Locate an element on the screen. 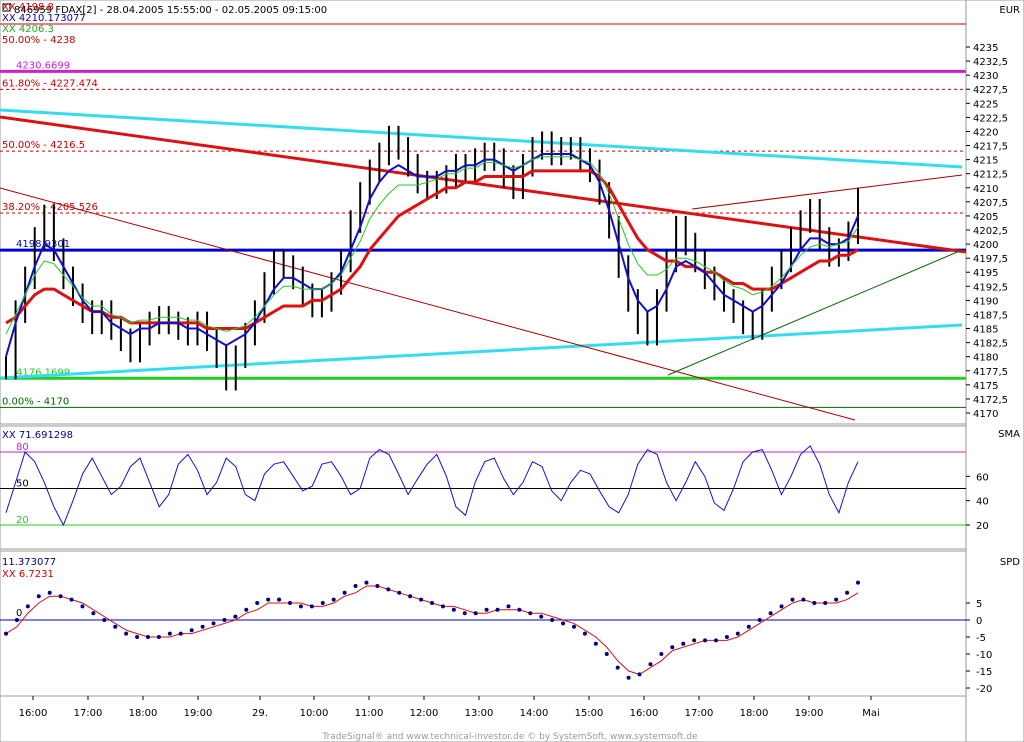 Image resolution: width=1024 pixels, height=742 pixels. x-tick-label: 10:00 is located at coordinates (314, 713).